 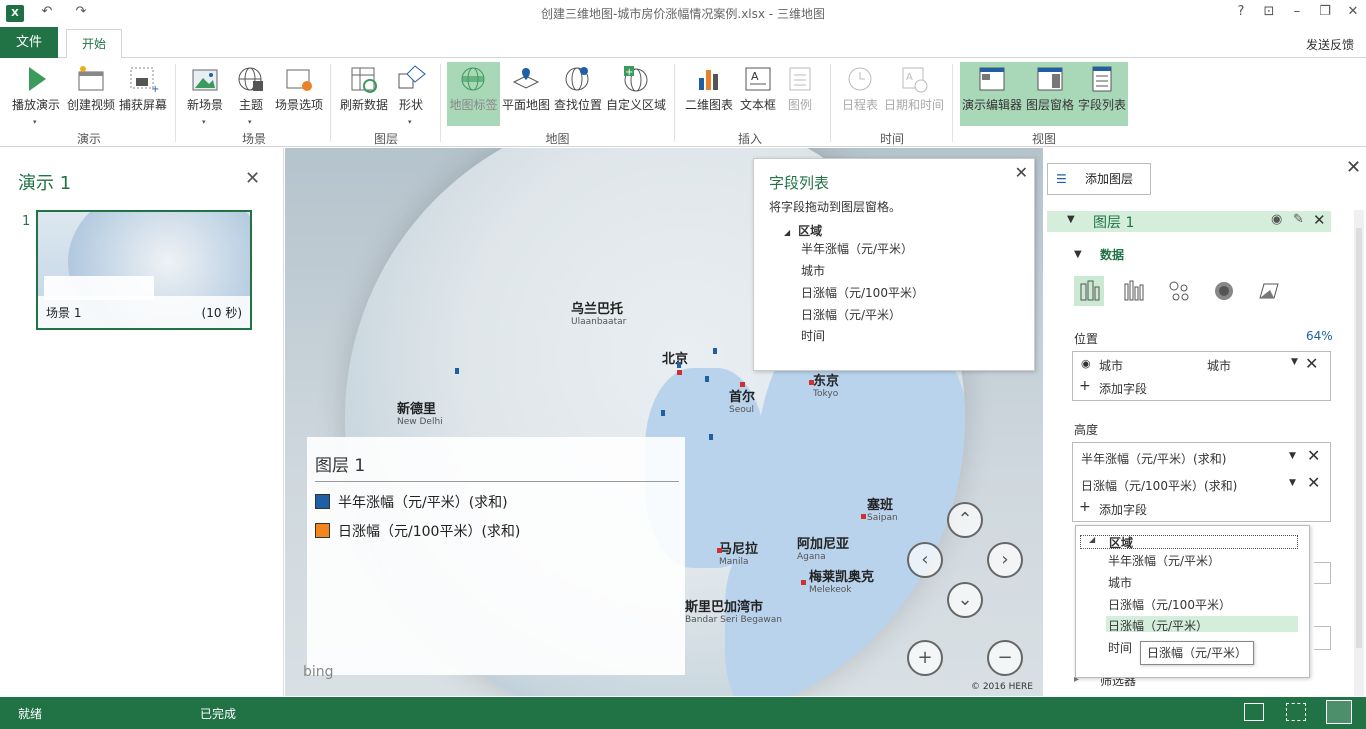 What do you see at coordinates (1189, 542) in the screenshot?
I see `dropdown-group-row: ◢ 区域` at bounding box center [1189, 542].